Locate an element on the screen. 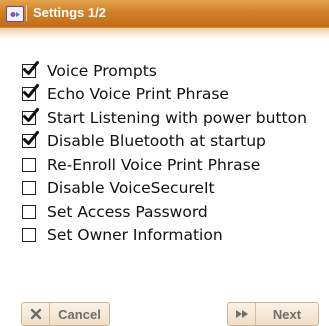  option-label: Set Owner Information is located at coordinates (135, 235).